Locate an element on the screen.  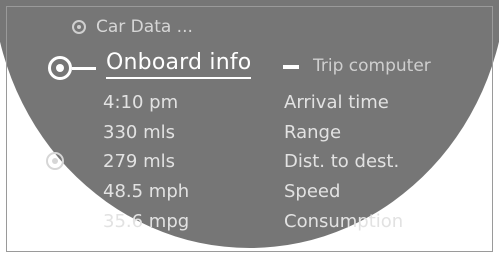
breadcrumb-ring-icon is located at coordinates (79, 27).